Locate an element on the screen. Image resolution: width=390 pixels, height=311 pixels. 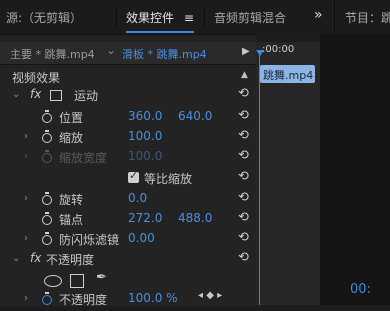
param-label: 旋转 is located at coordinates (71, 200).